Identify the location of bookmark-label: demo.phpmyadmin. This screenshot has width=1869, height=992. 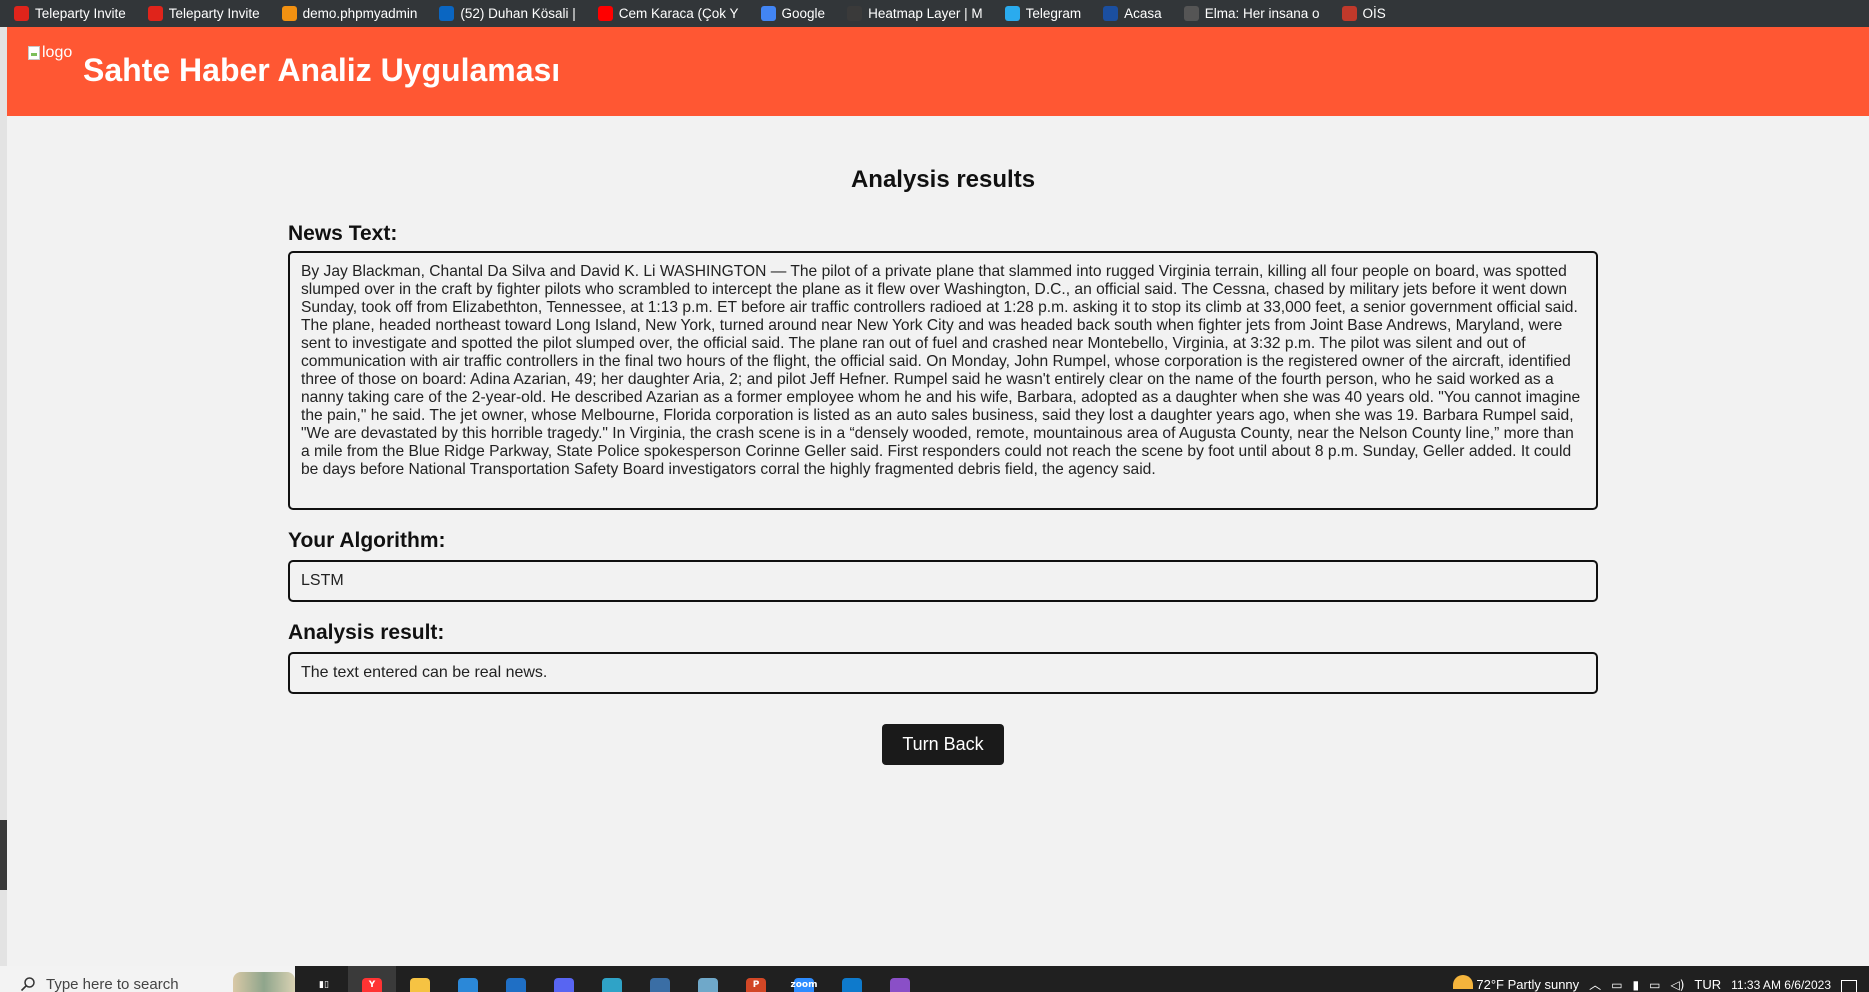
(360, 13).